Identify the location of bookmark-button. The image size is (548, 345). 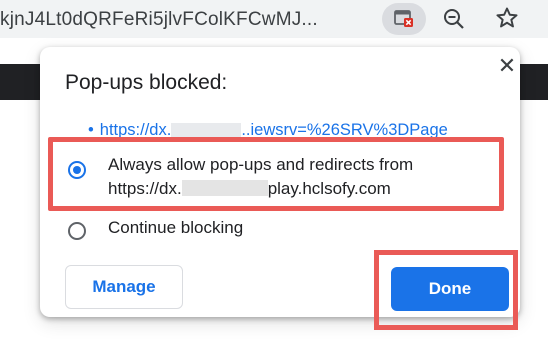
(507, 18).